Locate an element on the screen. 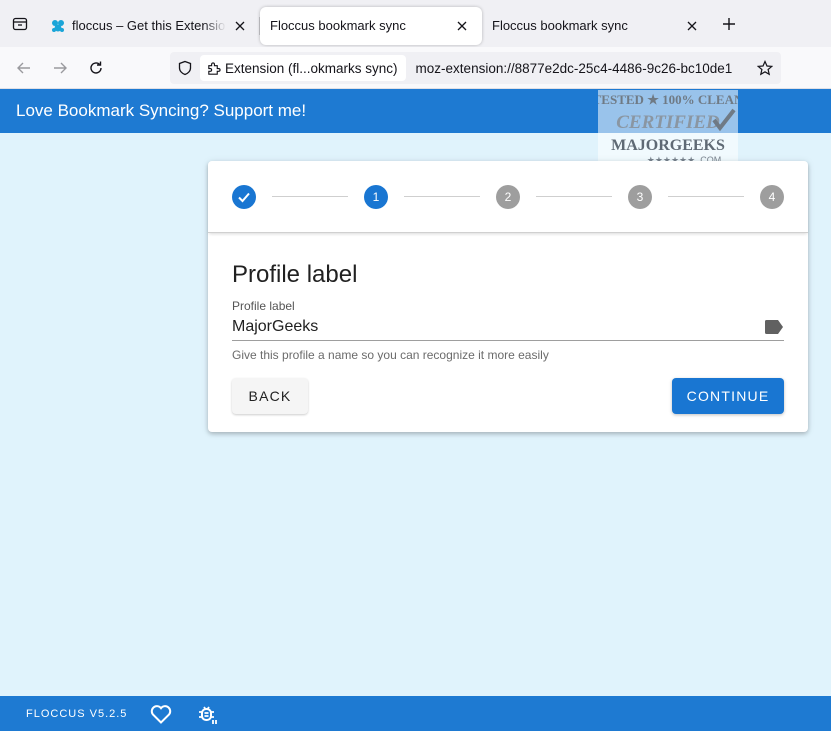  form-actions: BACK CONTINUE is located at coordinates (508, 396).